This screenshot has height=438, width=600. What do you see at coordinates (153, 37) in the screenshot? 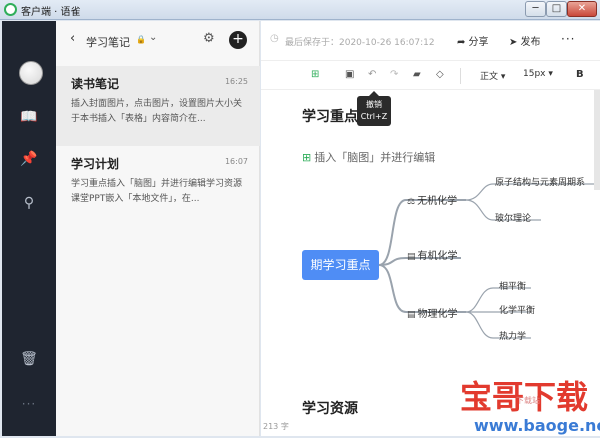
I see `chevron-down-icon: ⌄` at bounding box center [153, 37].